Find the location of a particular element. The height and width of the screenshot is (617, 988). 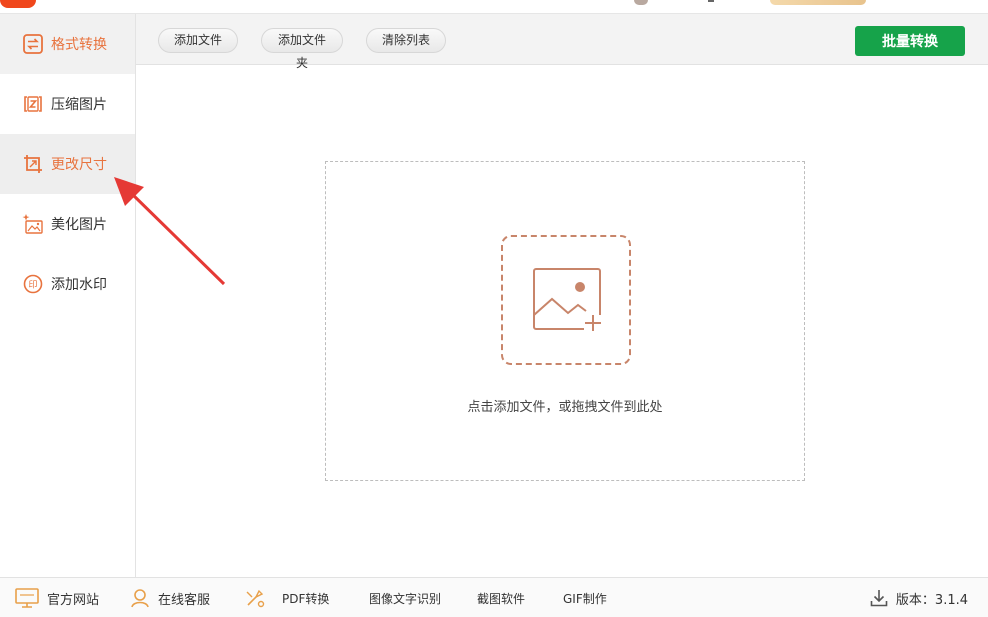

gif-maker-link: GIF制作 is located at coordinates (585, 597).